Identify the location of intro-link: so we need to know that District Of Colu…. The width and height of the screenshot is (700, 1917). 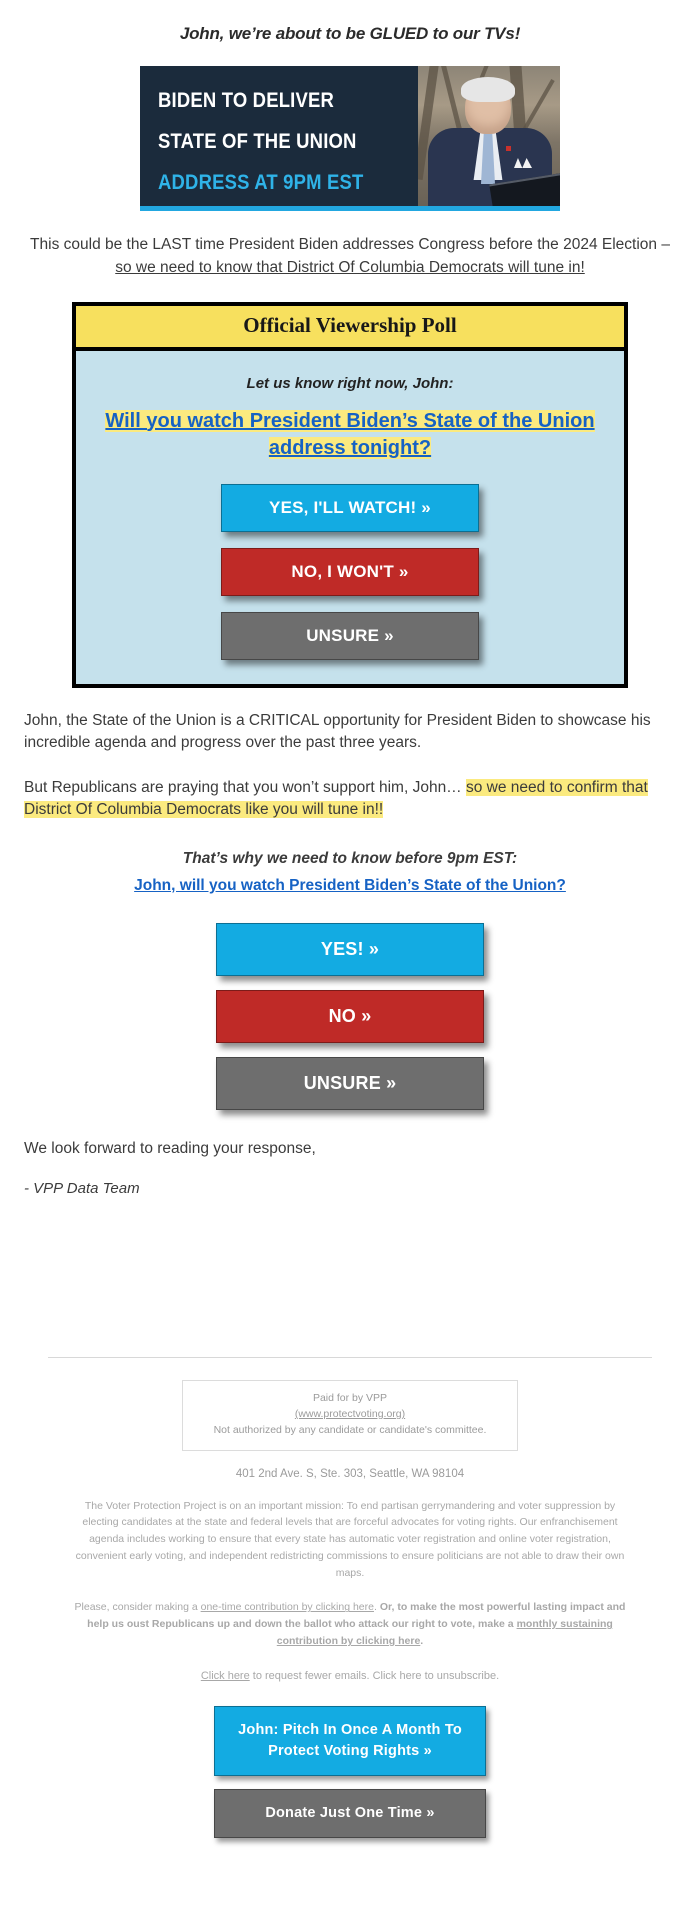
(350, 267).